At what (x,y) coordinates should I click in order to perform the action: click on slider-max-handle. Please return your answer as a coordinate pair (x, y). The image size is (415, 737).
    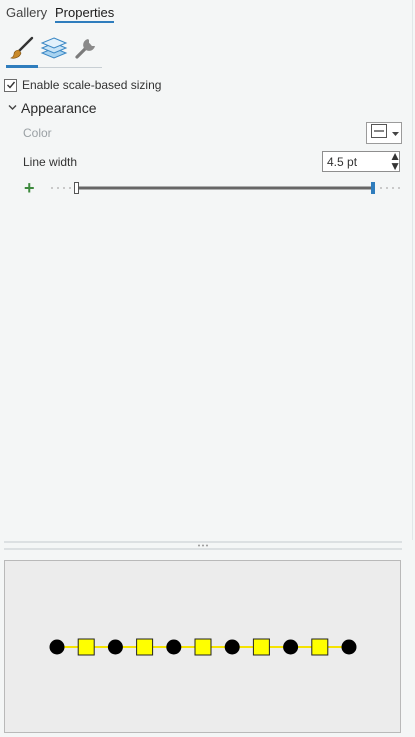
    Looking at the image, I should click on (373, 188).